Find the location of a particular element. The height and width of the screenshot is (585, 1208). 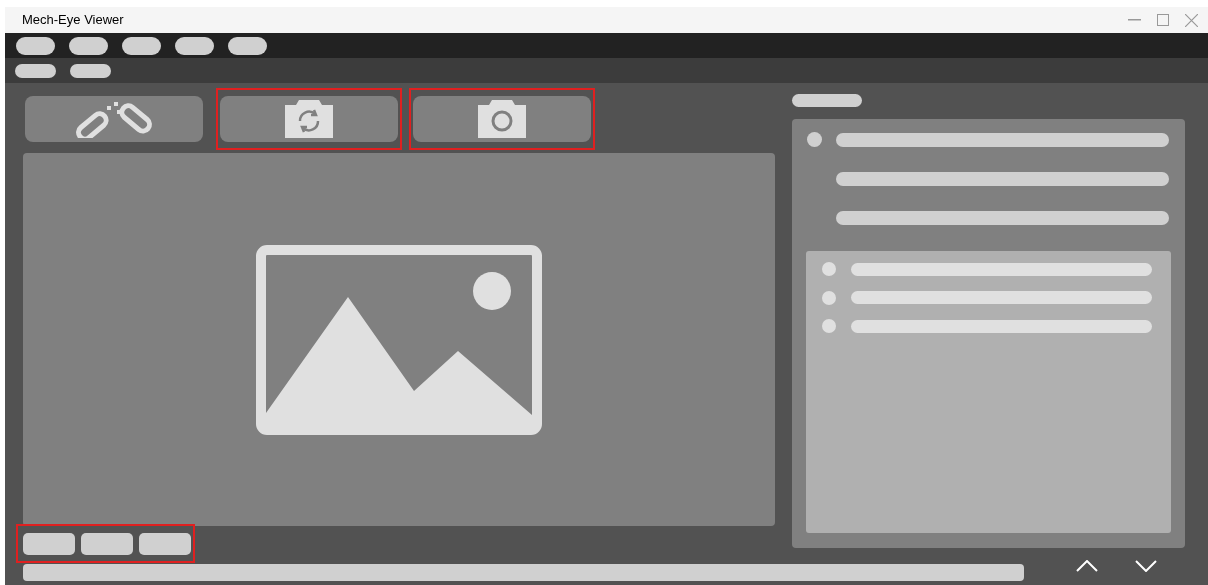

chevron-down-icon is located at coordinates (1146, 566).